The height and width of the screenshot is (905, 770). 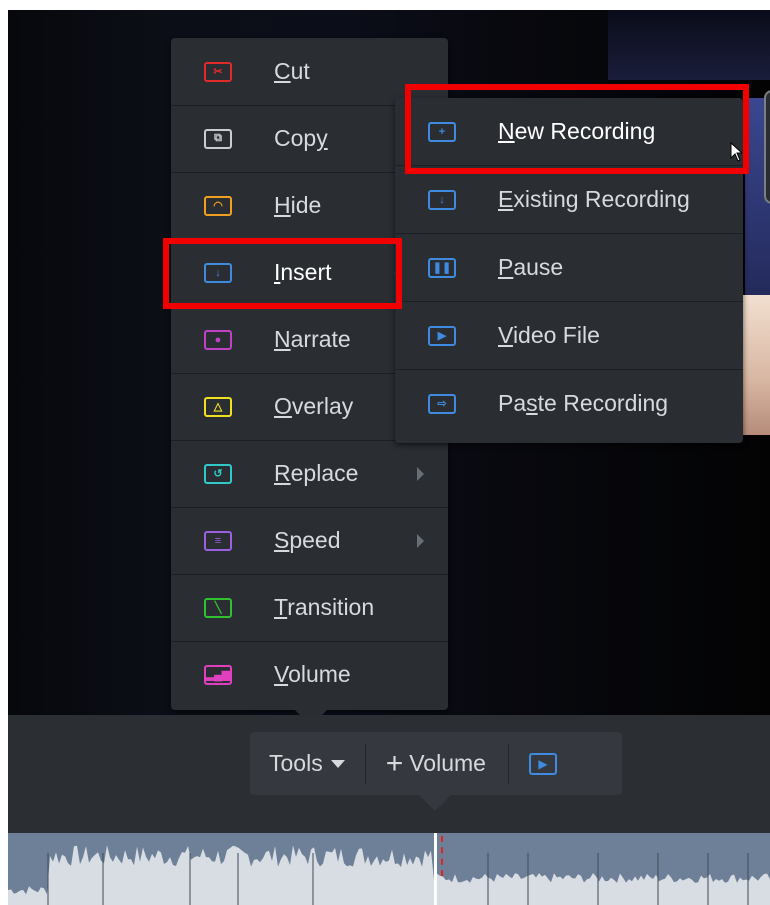 What do you see at coordinates (337, 763) in the screenshot?
I see `caret-down-icon` at bounding box center [337, 763].